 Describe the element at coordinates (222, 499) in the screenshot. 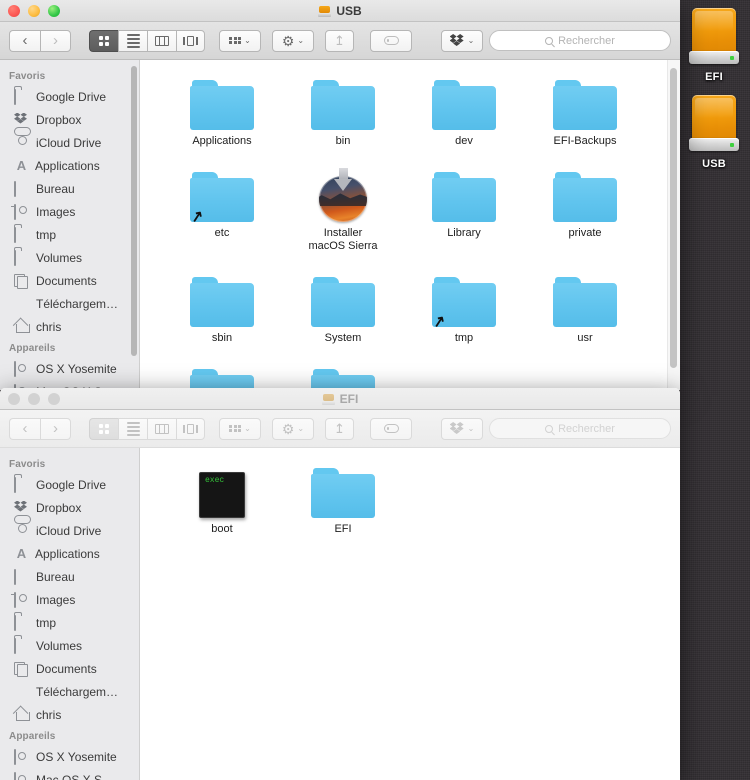

I see `file-item: boot` at that location.